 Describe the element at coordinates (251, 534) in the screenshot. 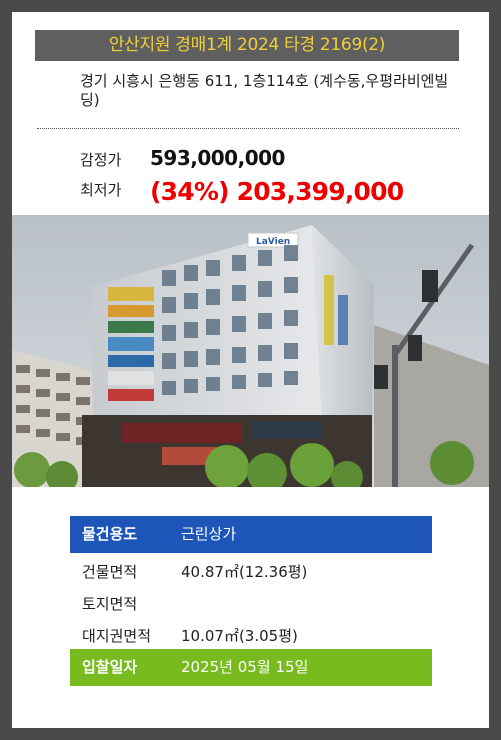

I see `usage-row: 물건용도 근린상가` at that location.